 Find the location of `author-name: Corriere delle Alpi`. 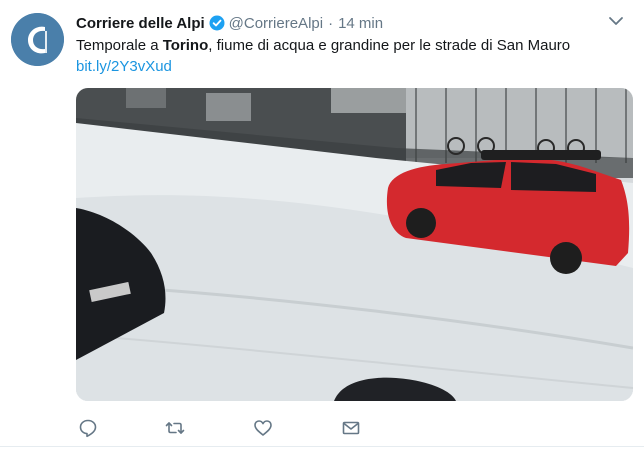

author-name: Corriere delle Alpi is located at coordinates (140, 23).